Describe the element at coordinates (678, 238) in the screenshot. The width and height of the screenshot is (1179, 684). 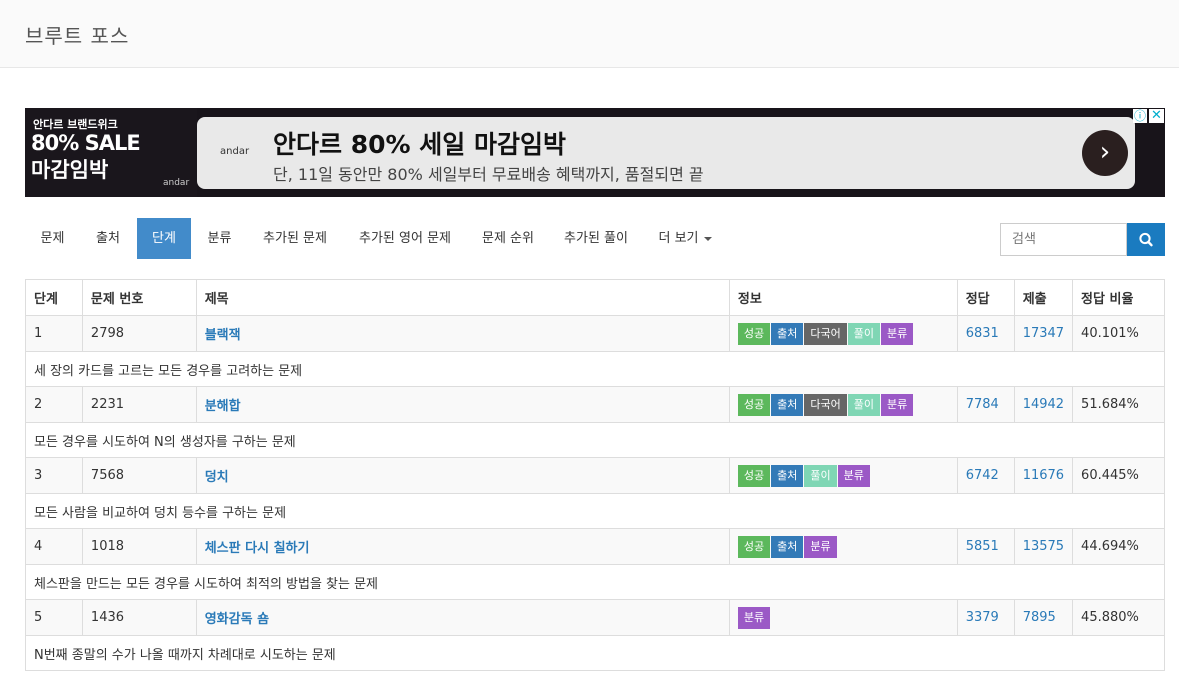
I see `tab-more-label: 더 보기` at that location.